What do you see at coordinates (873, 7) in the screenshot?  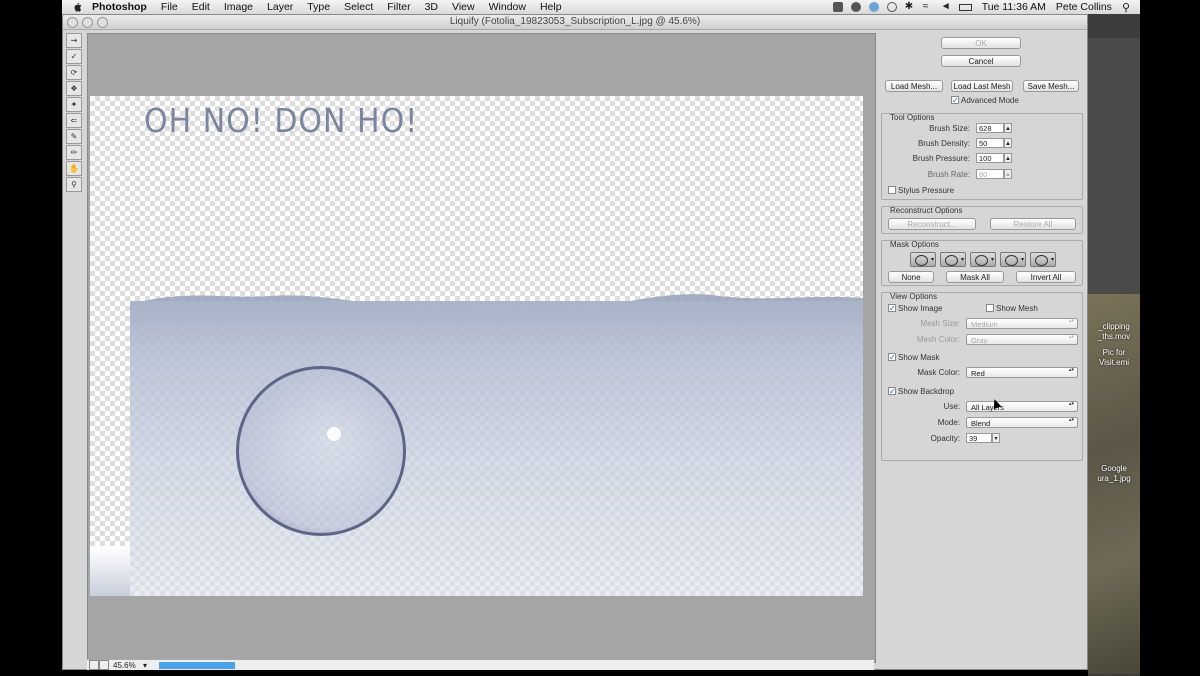 I see `sync-icon` at bounding box center [873, 7].